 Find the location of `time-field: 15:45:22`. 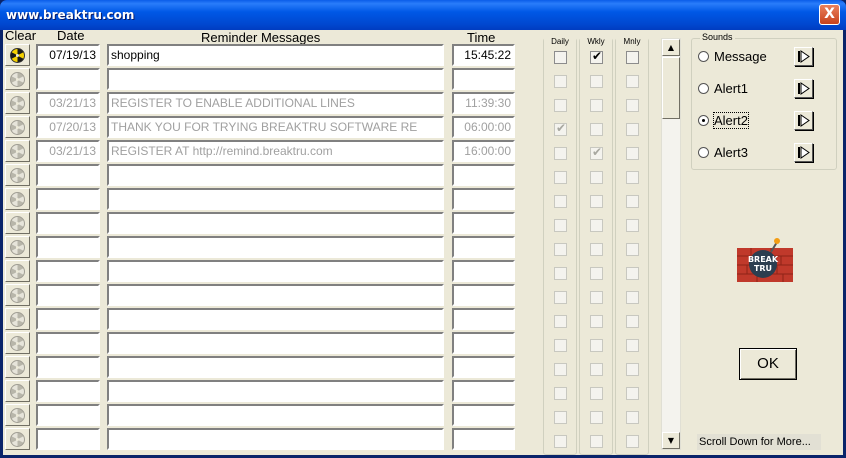

time-field: 15:45:22 is located at coordinates (483, 55).